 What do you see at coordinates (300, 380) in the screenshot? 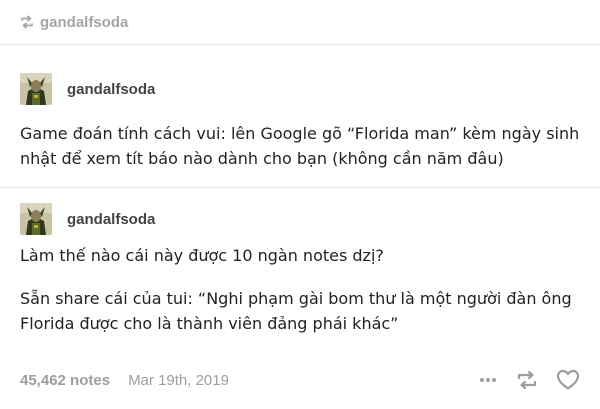
I see `post-footer: 45,462 notes Mar 19th, 2019` at bounding box center [300, 380].